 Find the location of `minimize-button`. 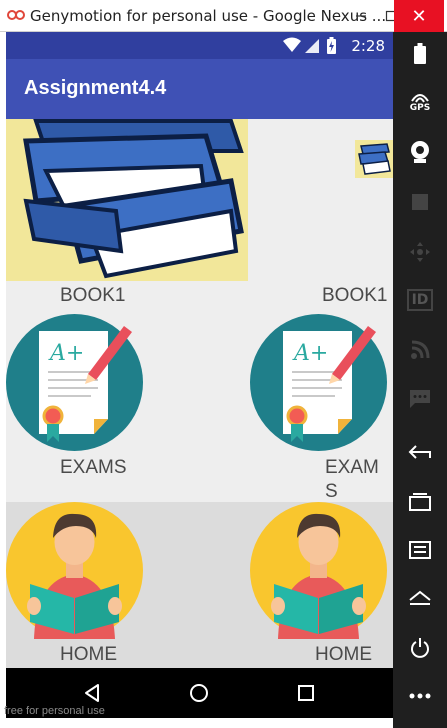

minimize-button is located at coordinates (361, 16).